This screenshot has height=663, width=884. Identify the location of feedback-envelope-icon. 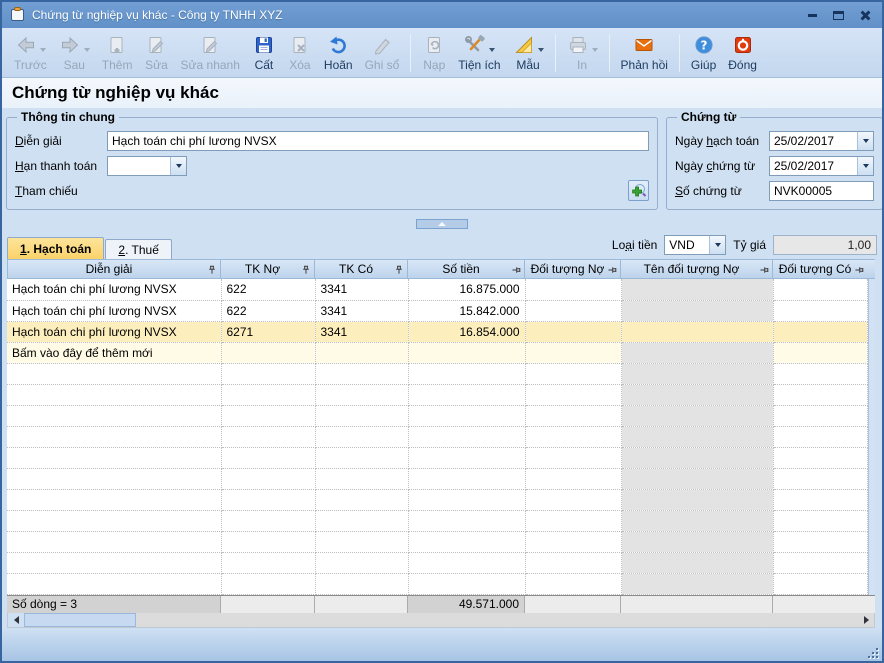
(644, 45).